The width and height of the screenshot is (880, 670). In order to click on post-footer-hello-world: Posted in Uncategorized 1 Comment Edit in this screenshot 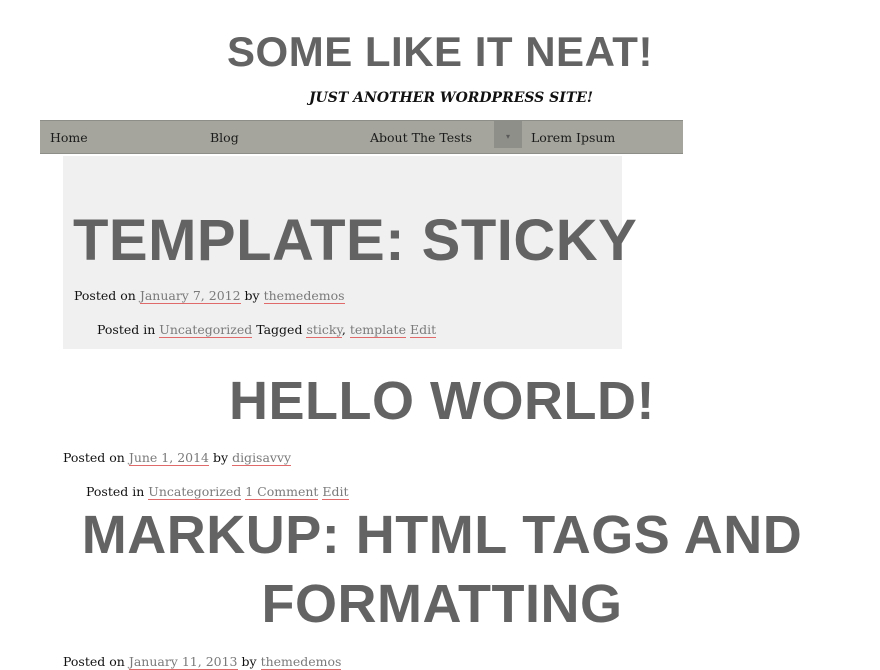, I will do `click(217, 492)`.